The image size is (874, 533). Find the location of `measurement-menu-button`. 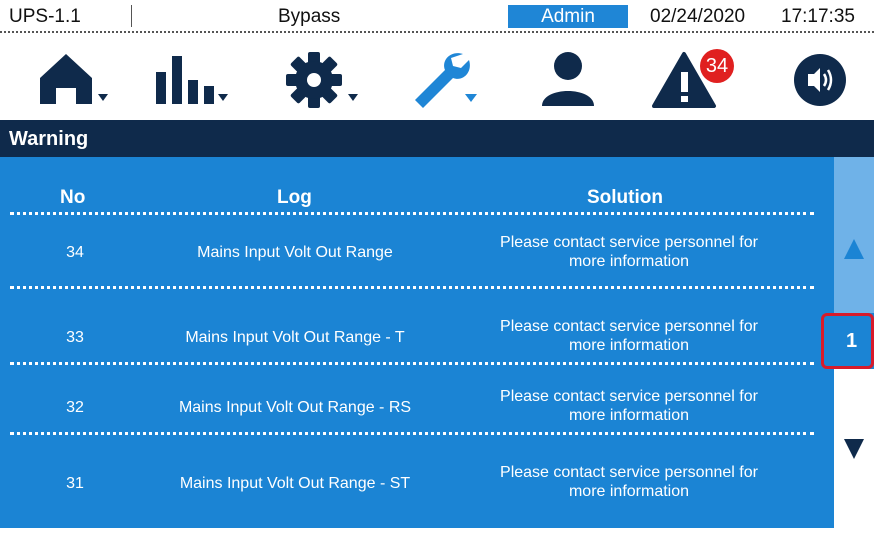

measurement-menu-button is located at coordinates (190, 80).